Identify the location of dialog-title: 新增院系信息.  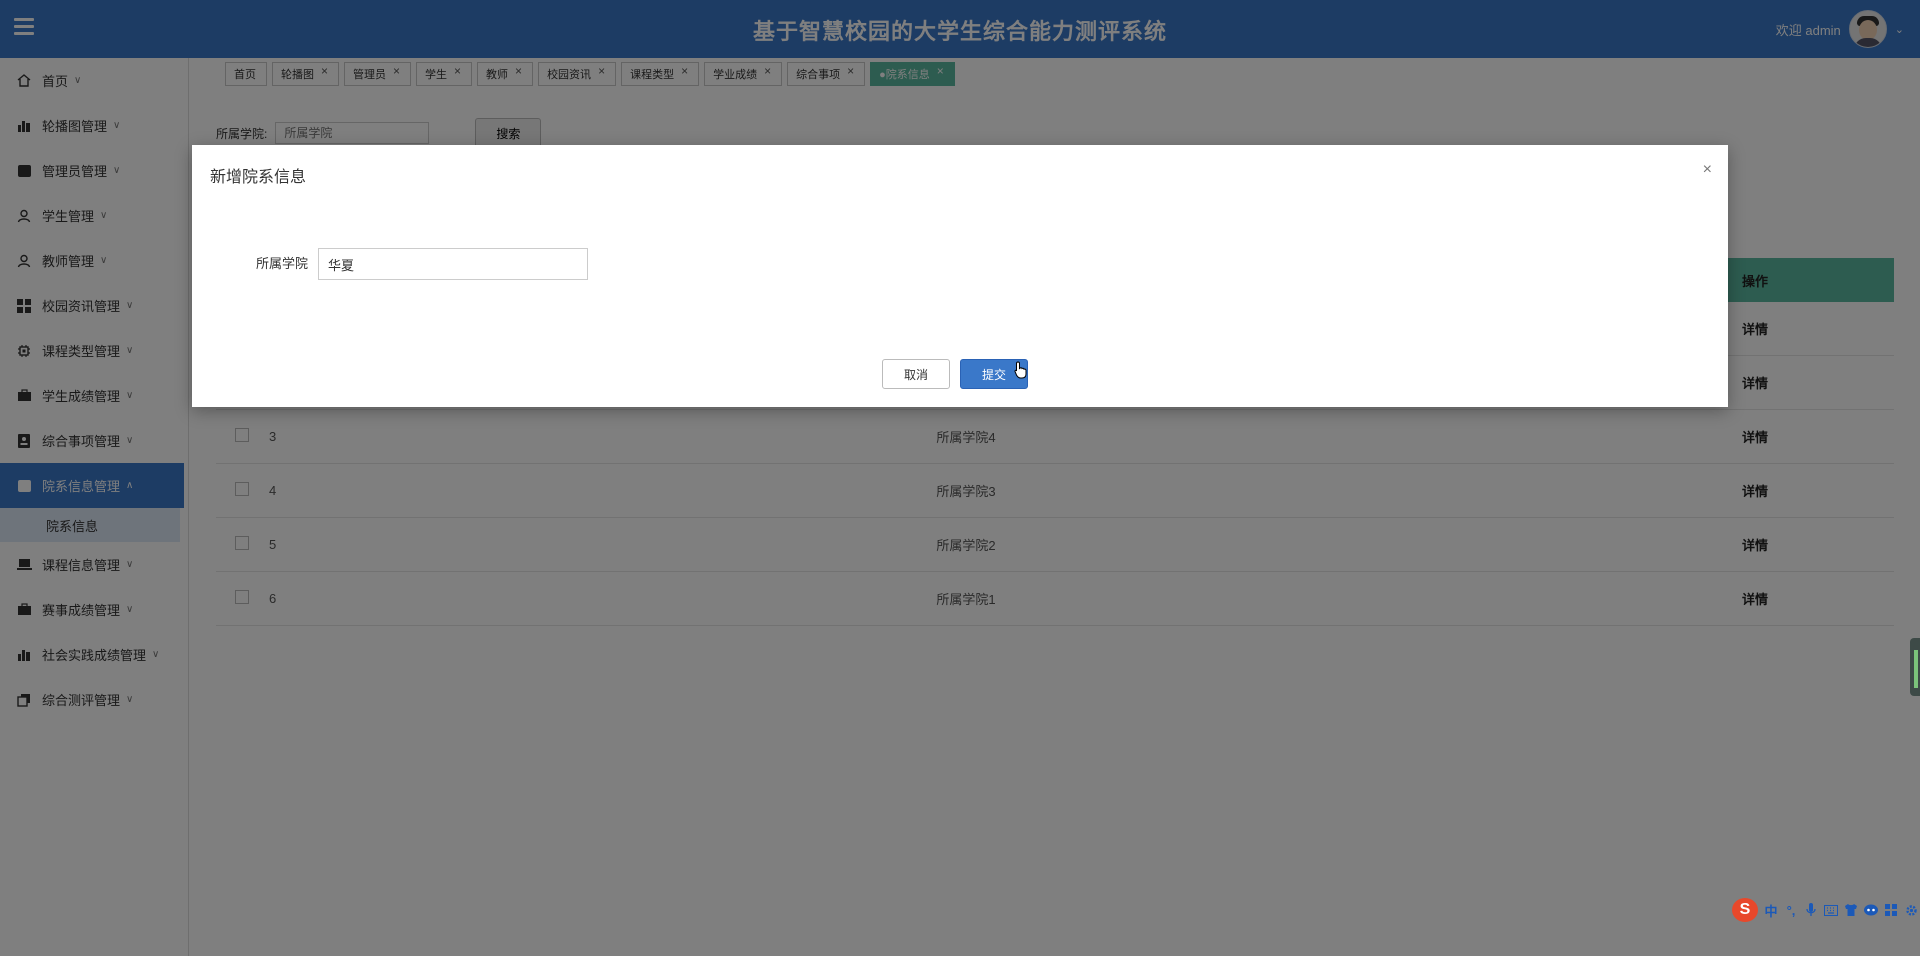
(258, 177).